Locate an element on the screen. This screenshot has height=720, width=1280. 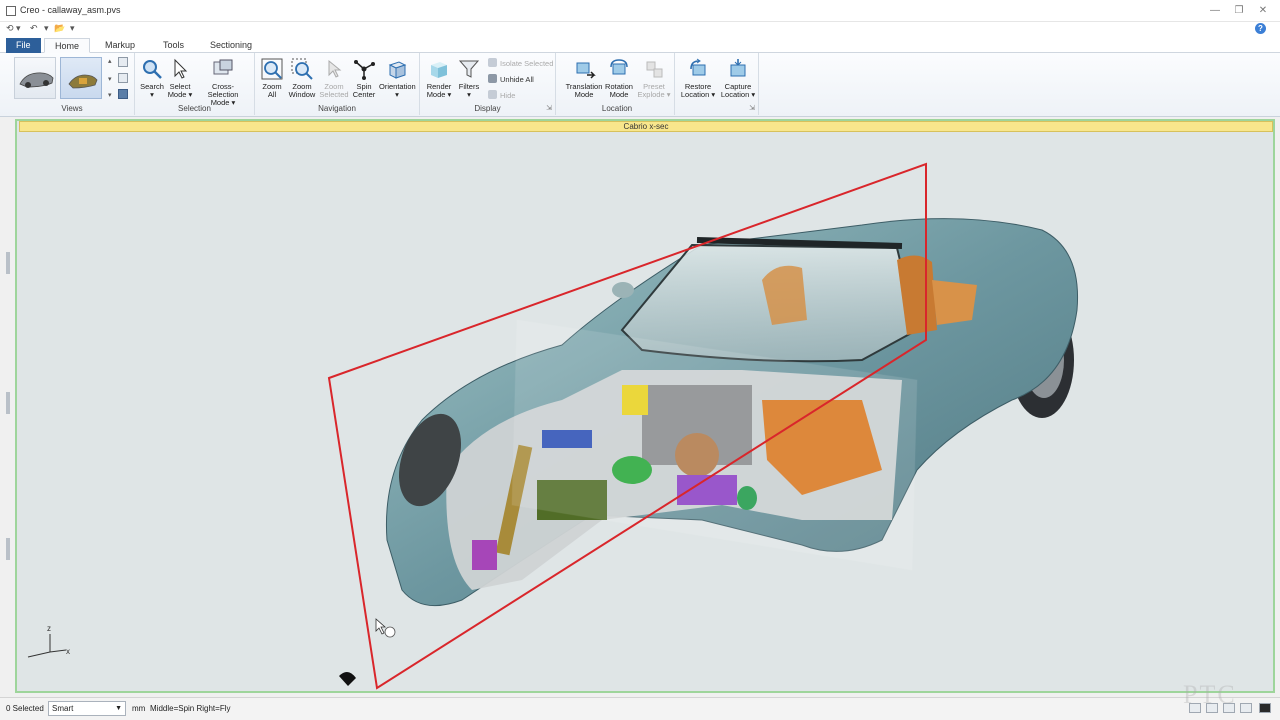
zoom-selected-button: Zoom Selected is located at coordinates (334, 78).